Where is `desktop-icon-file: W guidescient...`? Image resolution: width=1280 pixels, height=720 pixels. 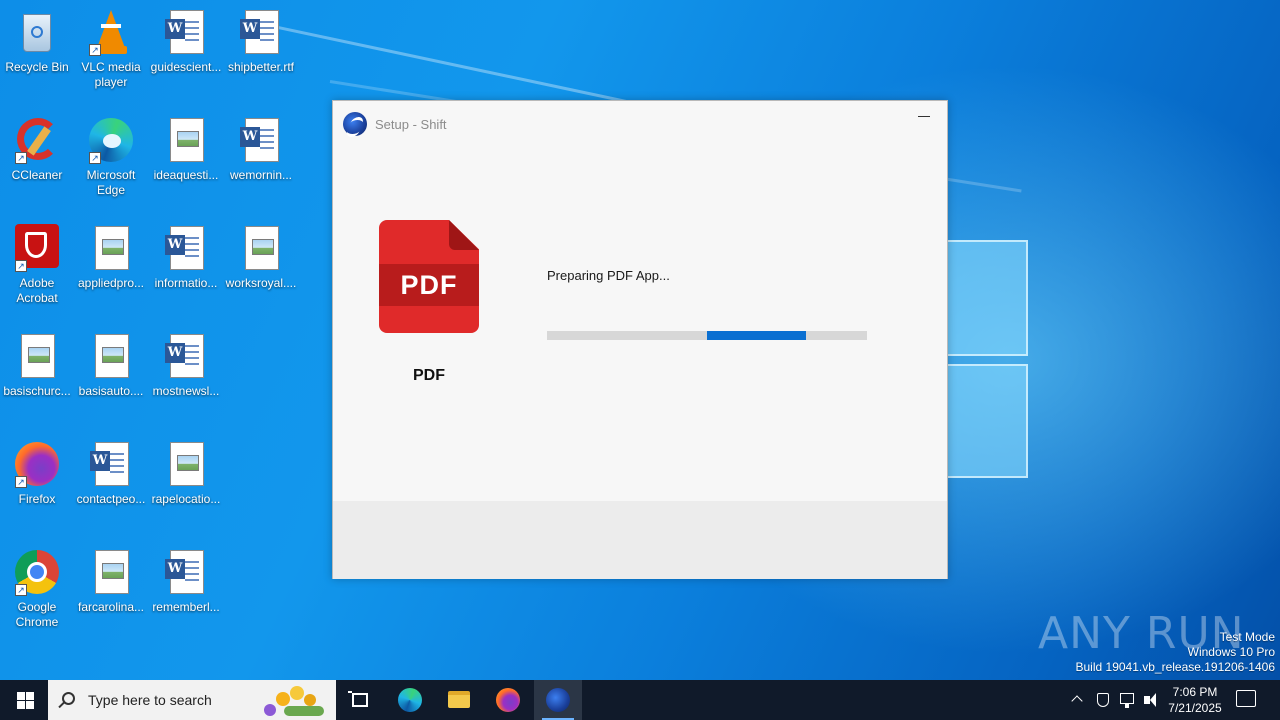 desktop-icon-file: W guidescient... is located at coordinates (186, 41).